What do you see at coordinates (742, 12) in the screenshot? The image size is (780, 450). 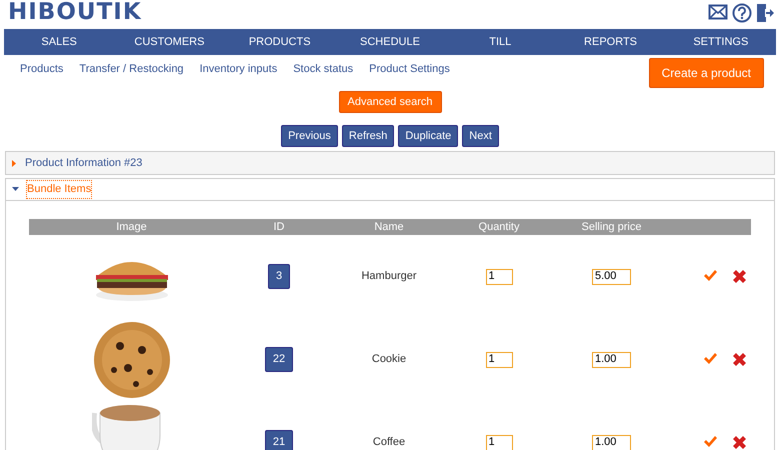 I see `help-icon` at bounding box center [742, 12].